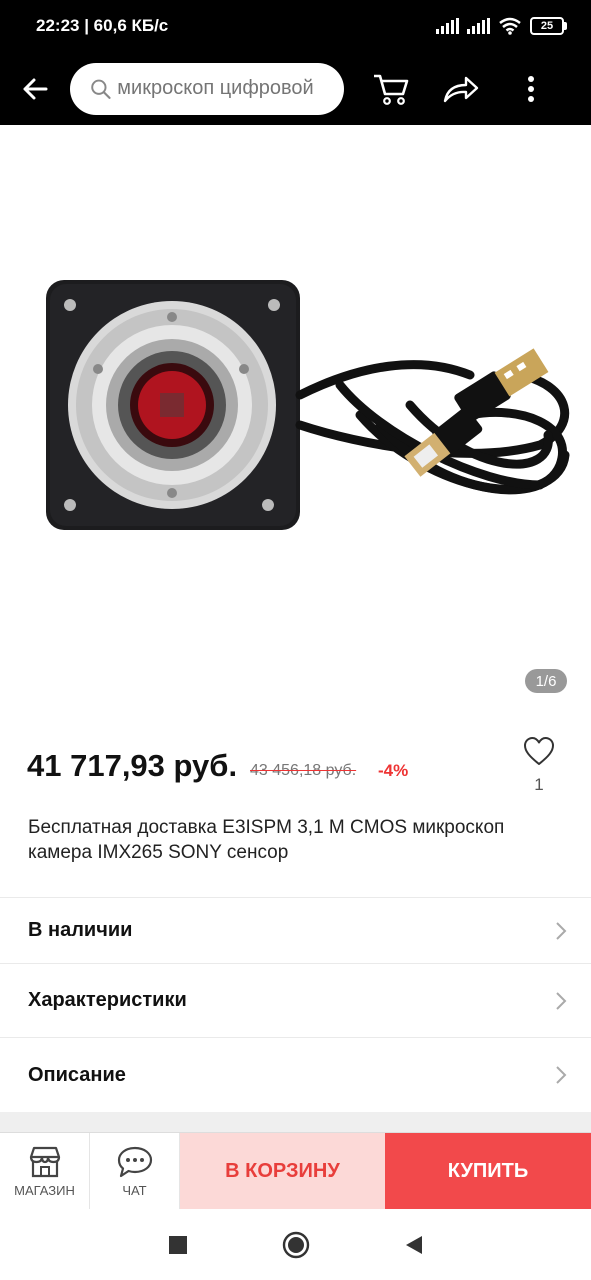 The image size is (591, 1280). Describe the element at coordinates (393, 770) in the screenshot. I see `discount-badge: -4%` at that location.